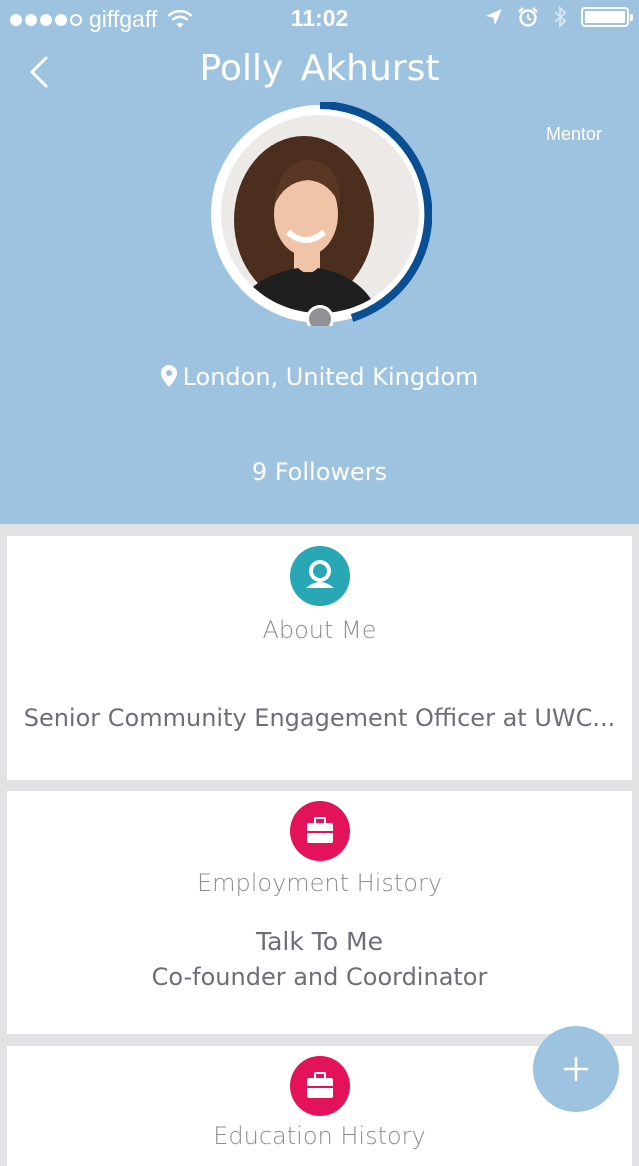  I want to click on followers-count: 9 Followers, so click(319, 472).